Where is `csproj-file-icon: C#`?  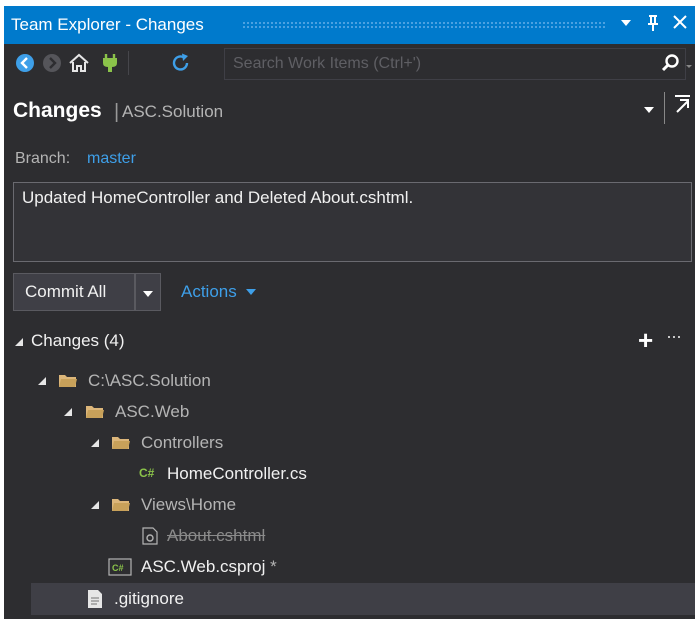
csproj-file-icon: C# is located at coordinates (120, 567).